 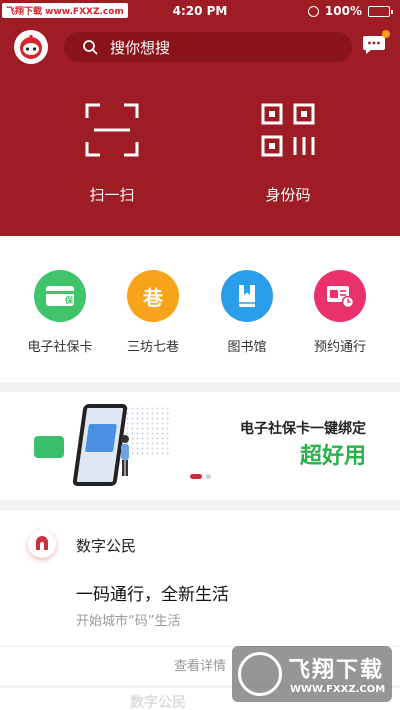 I want to click on watermark-title: 飞翔下载, so click(x=336, y=670).